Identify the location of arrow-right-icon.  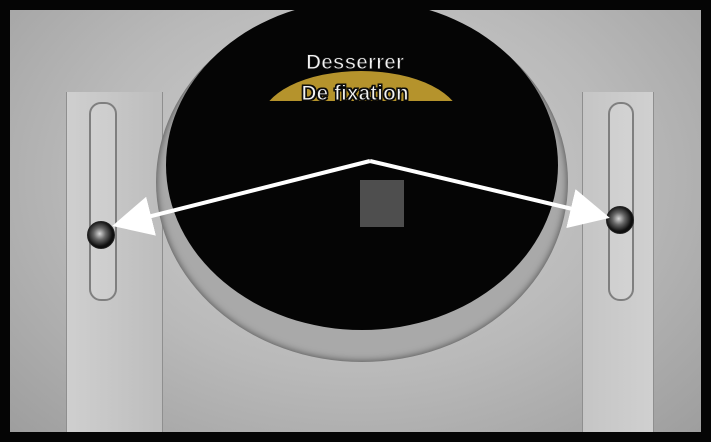
(489, 194).